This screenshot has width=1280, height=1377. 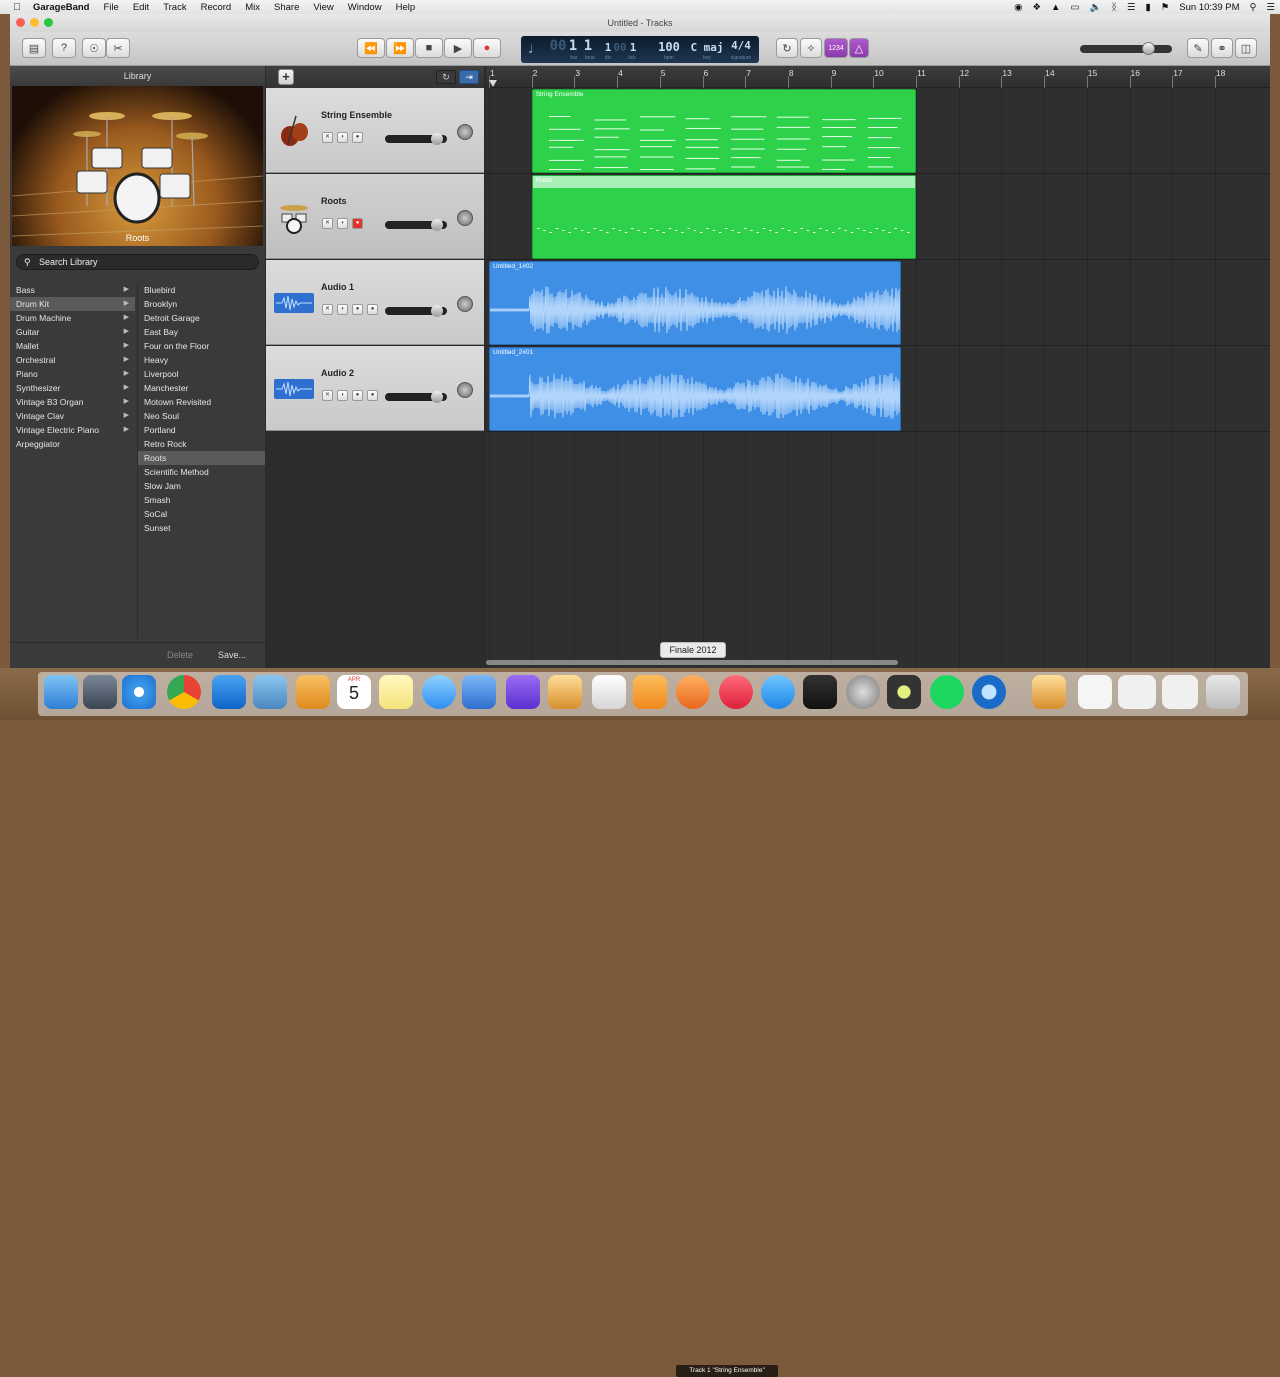 What do you see at coordinates (174, 7) in the screenshot?
I see `menu-track: Track` at bounding box center [174, 7].